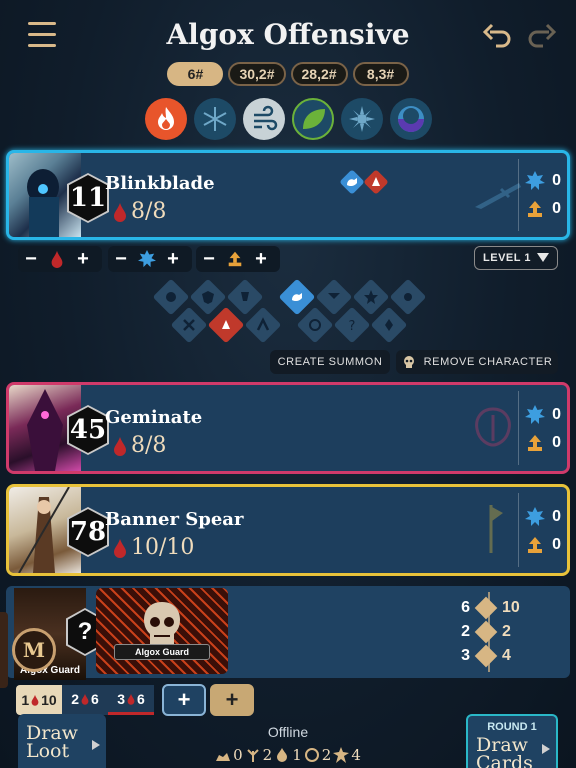 This screenshot has height=768, width=576. I want to click on character-card-banner-spear: 78 Banner Spear 10/10 0 0, so click(288, 530).